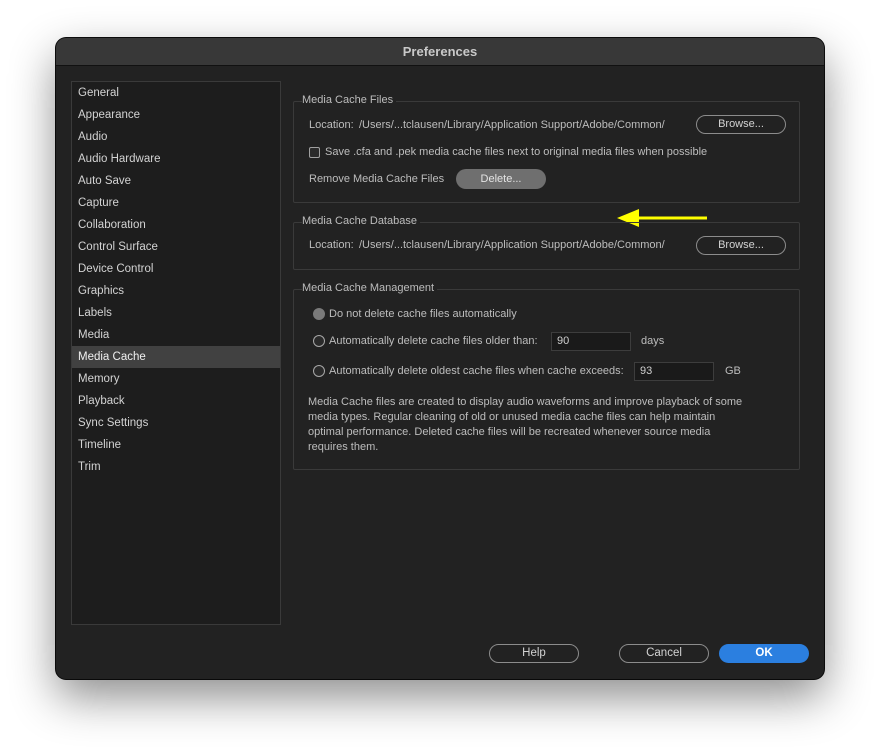 The width and height of the screenshot is (880, 753). Describe the element at coordinates (331, 245) in the screenshot. I see `database-location-label: Location:` at that location.